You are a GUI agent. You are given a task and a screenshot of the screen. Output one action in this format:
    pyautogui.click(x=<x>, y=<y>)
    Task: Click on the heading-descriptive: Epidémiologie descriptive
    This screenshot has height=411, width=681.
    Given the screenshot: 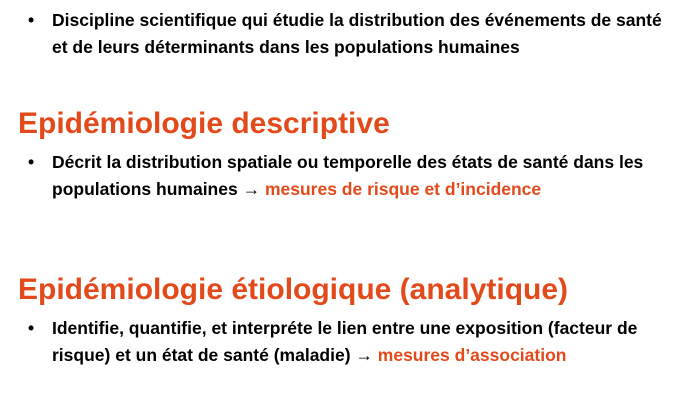 What is the action you would take?
    pyautogui.click(x=204, y=123)
    